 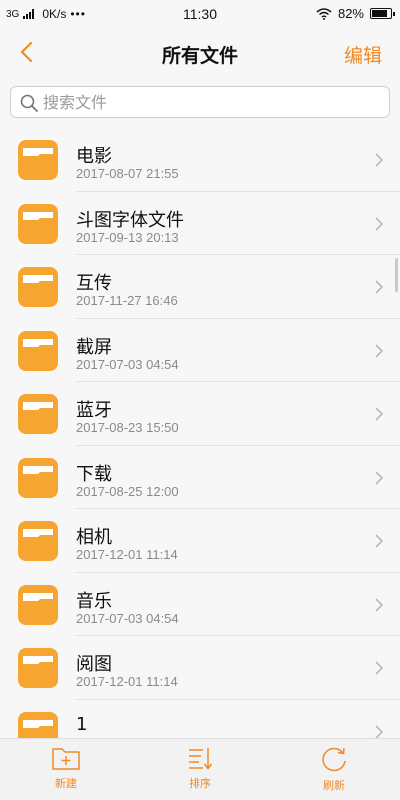 I want to click on search-box, so click(x=200, y=102).